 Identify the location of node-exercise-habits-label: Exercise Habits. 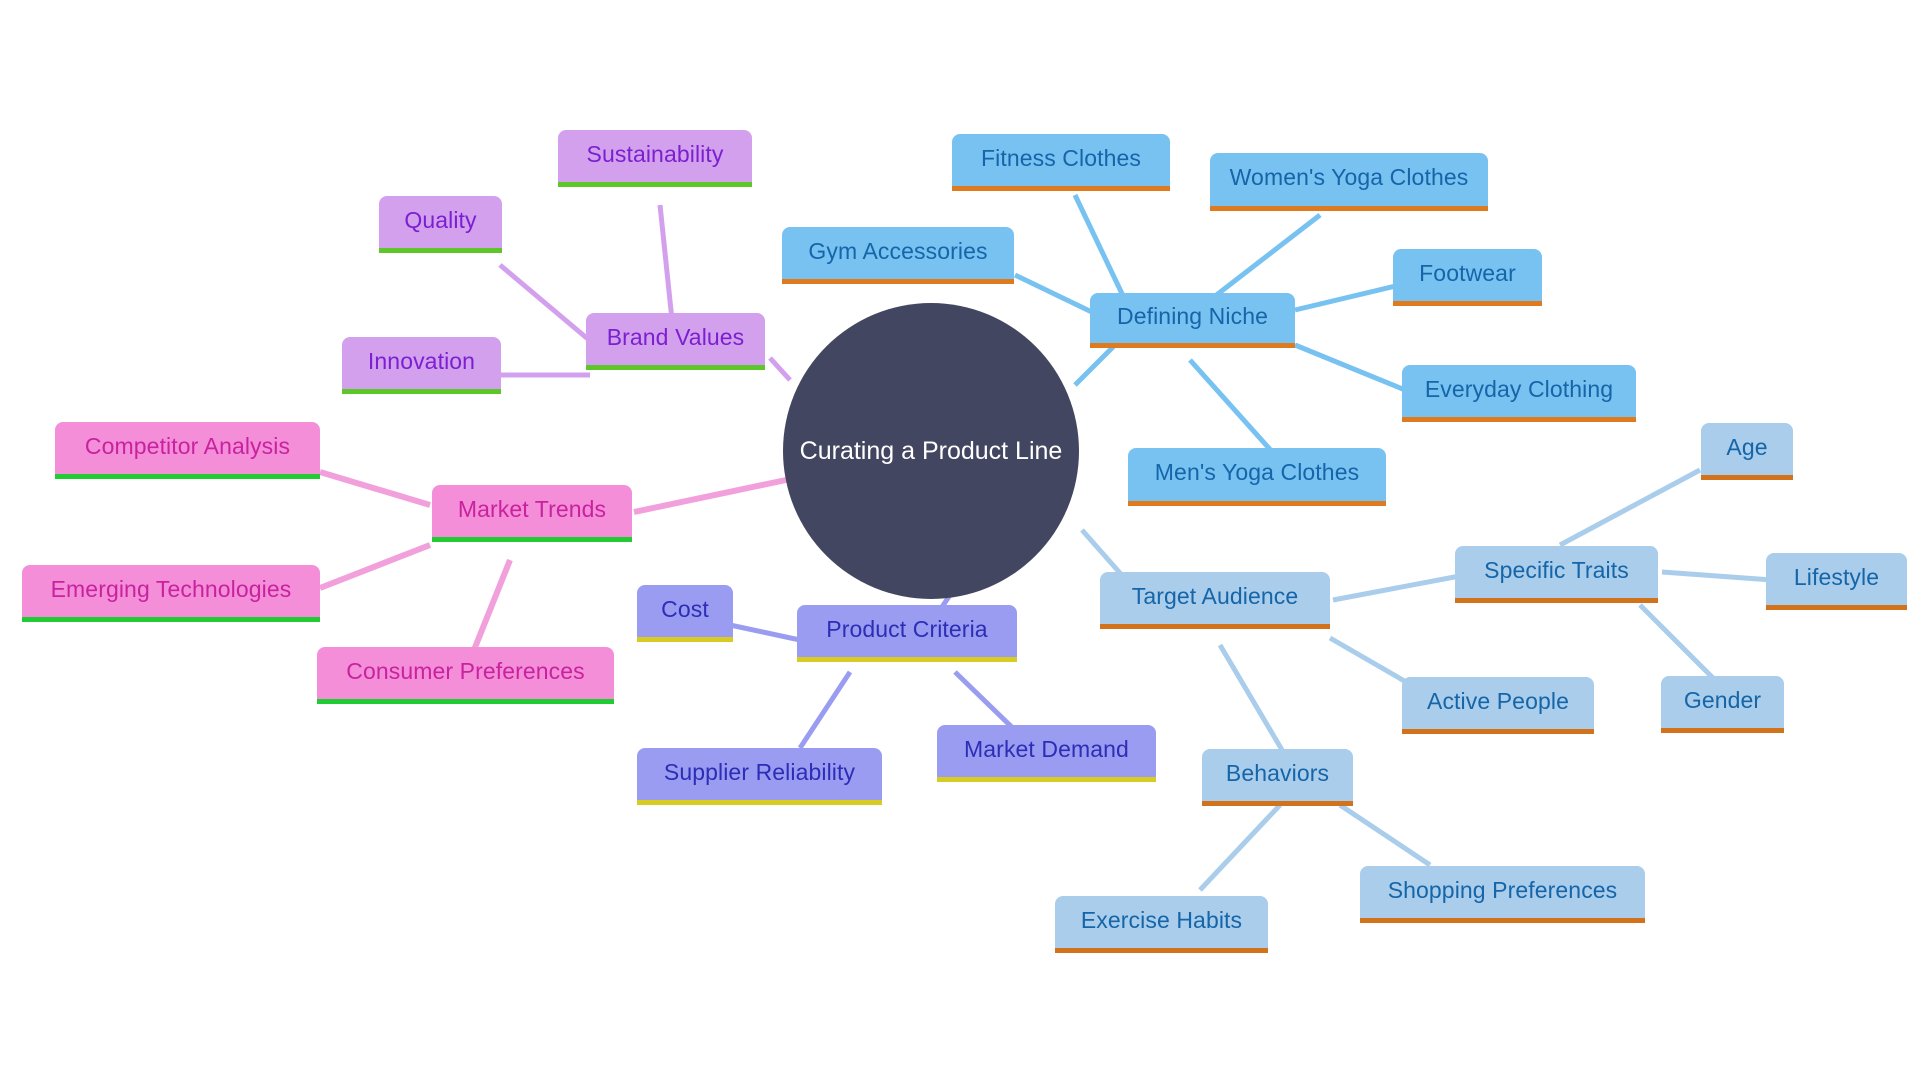
(1161, 919).